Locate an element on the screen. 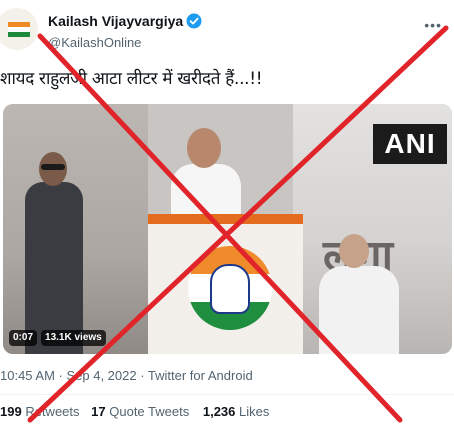 This screenshot has width=454, height=426. video-views: 13.1K views is located at coordinates (73, 338).